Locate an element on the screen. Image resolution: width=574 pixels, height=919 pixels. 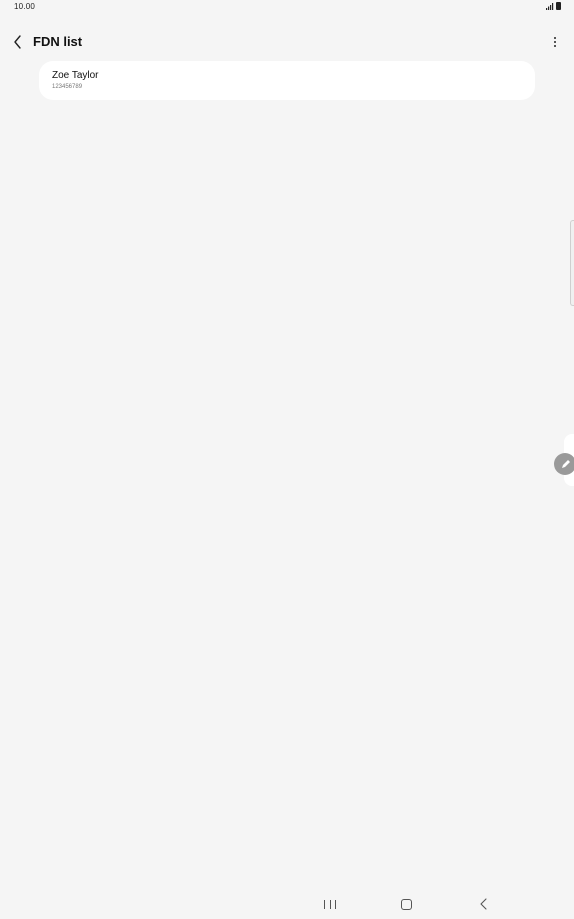
pen-icon is located at coordinates (566, 464).